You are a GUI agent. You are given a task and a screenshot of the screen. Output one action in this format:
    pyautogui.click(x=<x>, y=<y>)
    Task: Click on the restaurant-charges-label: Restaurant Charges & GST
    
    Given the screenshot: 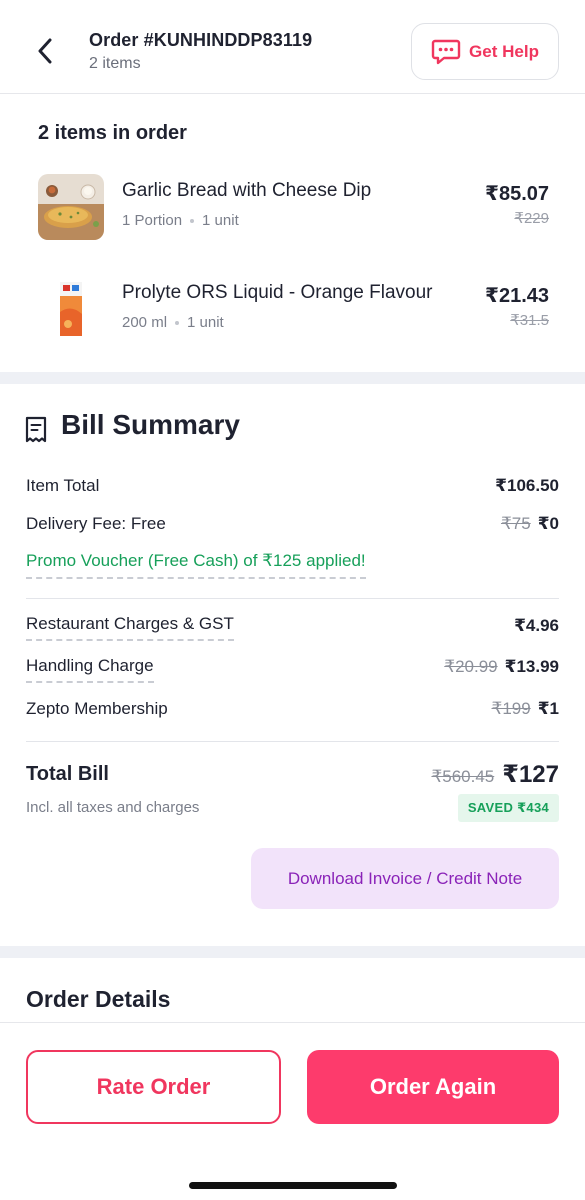 What is the action you would take?
    pyautogui.click(x=130, y=627)
    